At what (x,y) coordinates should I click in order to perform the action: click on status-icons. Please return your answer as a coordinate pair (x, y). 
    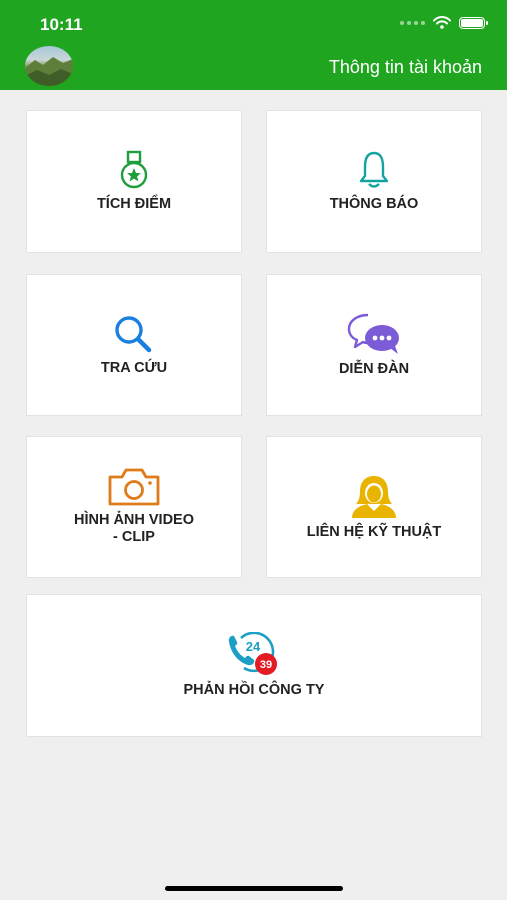
    Looking at the image, I should click on (444, 22).